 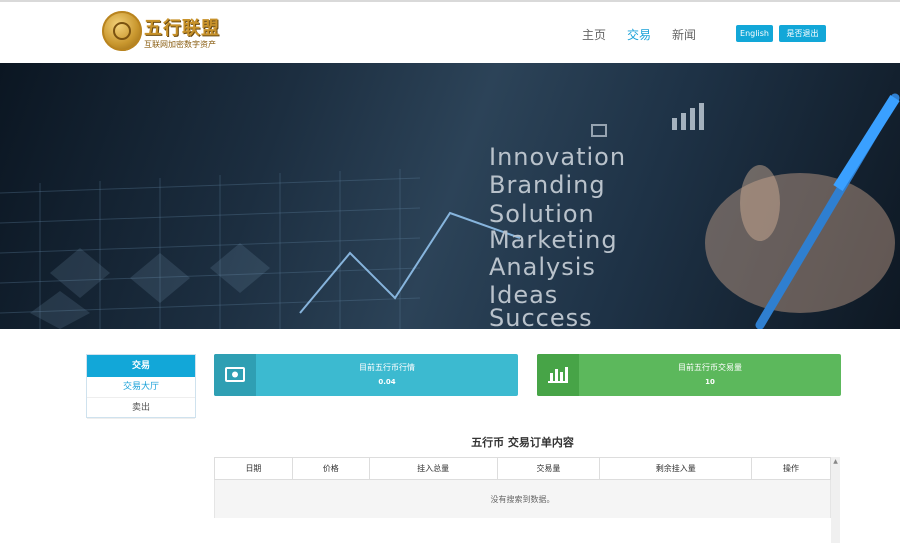 I want to click on orders-table: 日期 价格 挂入总量 交易量 剩余挂入量 操作 没有搜索到数据。, so click(x=522, y=488).